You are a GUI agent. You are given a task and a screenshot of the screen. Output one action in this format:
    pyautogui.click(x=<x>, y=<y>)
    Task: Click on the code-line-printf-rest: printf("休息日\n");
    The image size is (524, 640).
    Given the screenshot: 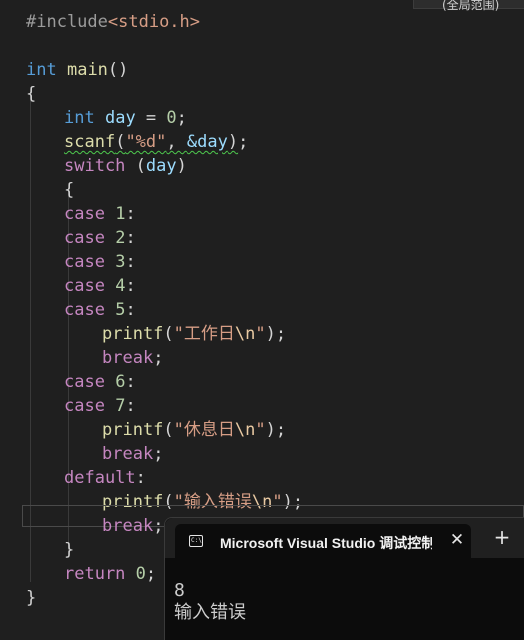 What is the action you would take?
    pyautogui.click(x=194, y=430)
    